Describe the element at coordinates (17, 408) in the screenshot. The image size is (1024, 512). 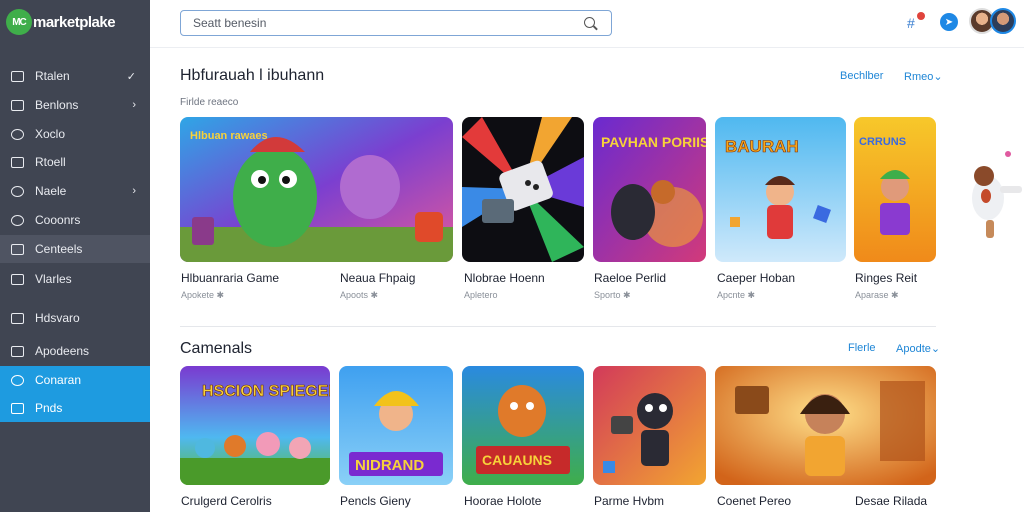
I see `grid-icon` at that location.